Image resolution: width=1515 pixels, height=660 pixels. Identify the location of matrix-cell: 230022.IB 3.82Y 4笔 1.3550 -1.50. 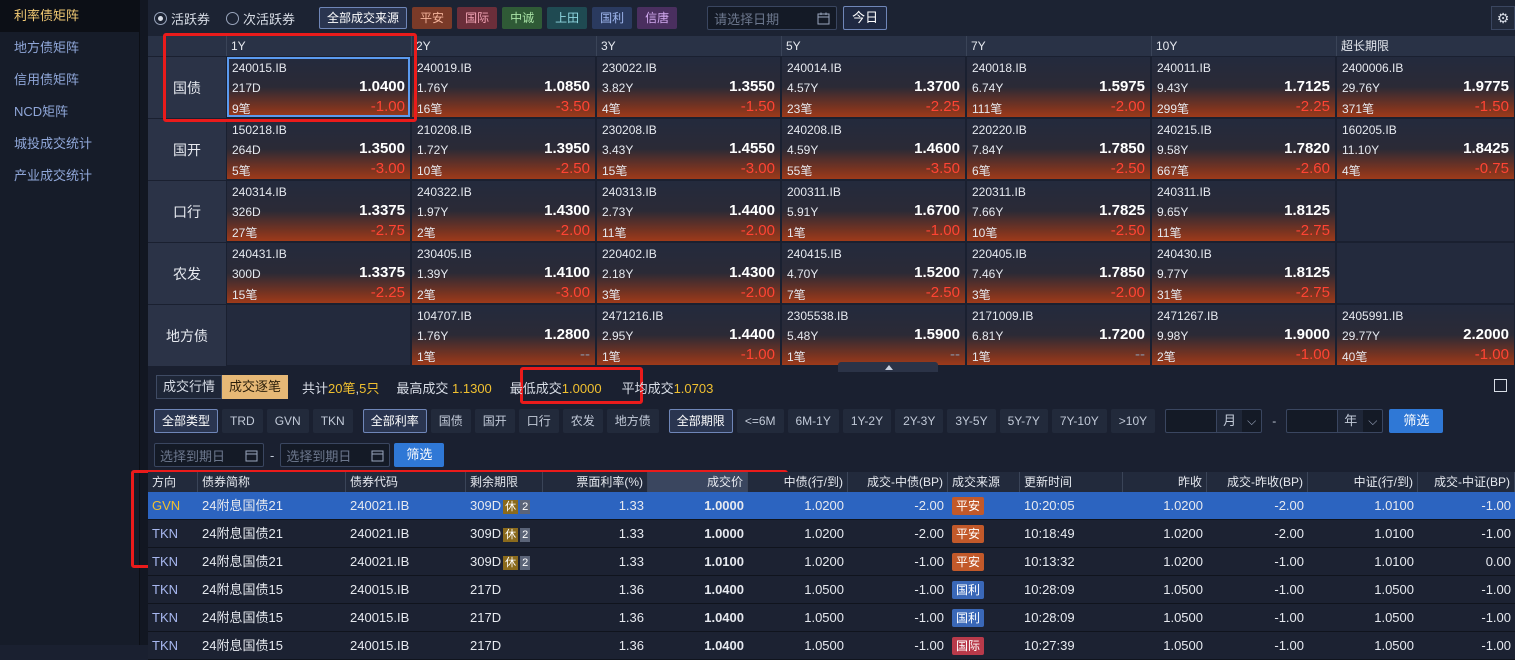
(688, 87).